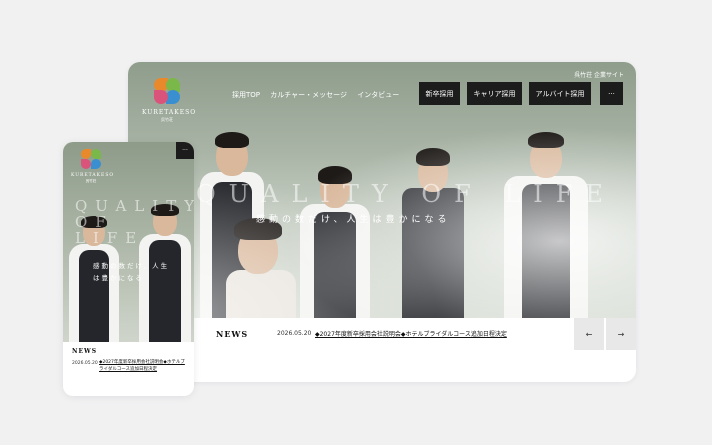 This screenshot has width=712, height=445. Describe the element at coordinates (621, 334) in the screenshot. I see `news-next-button: →` at that location.